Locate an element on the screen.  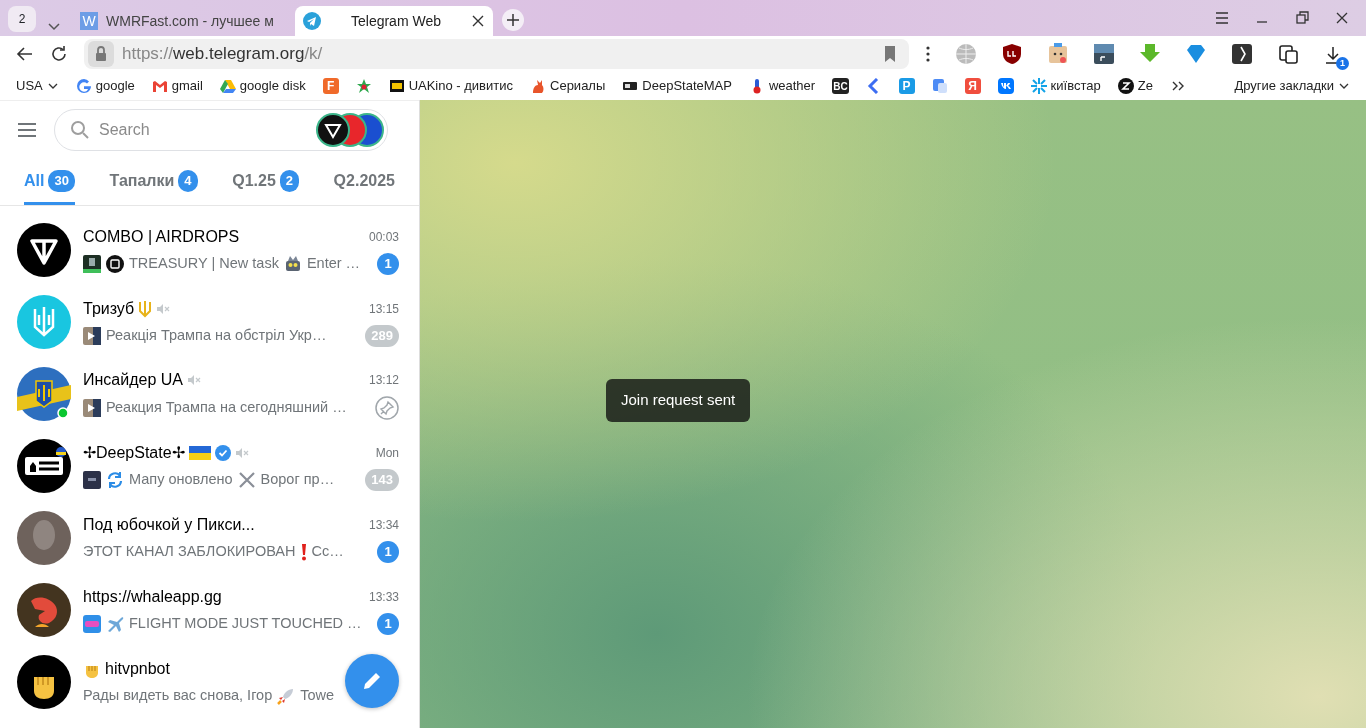
split-panel-icon is located at coordinates (1242, 54).